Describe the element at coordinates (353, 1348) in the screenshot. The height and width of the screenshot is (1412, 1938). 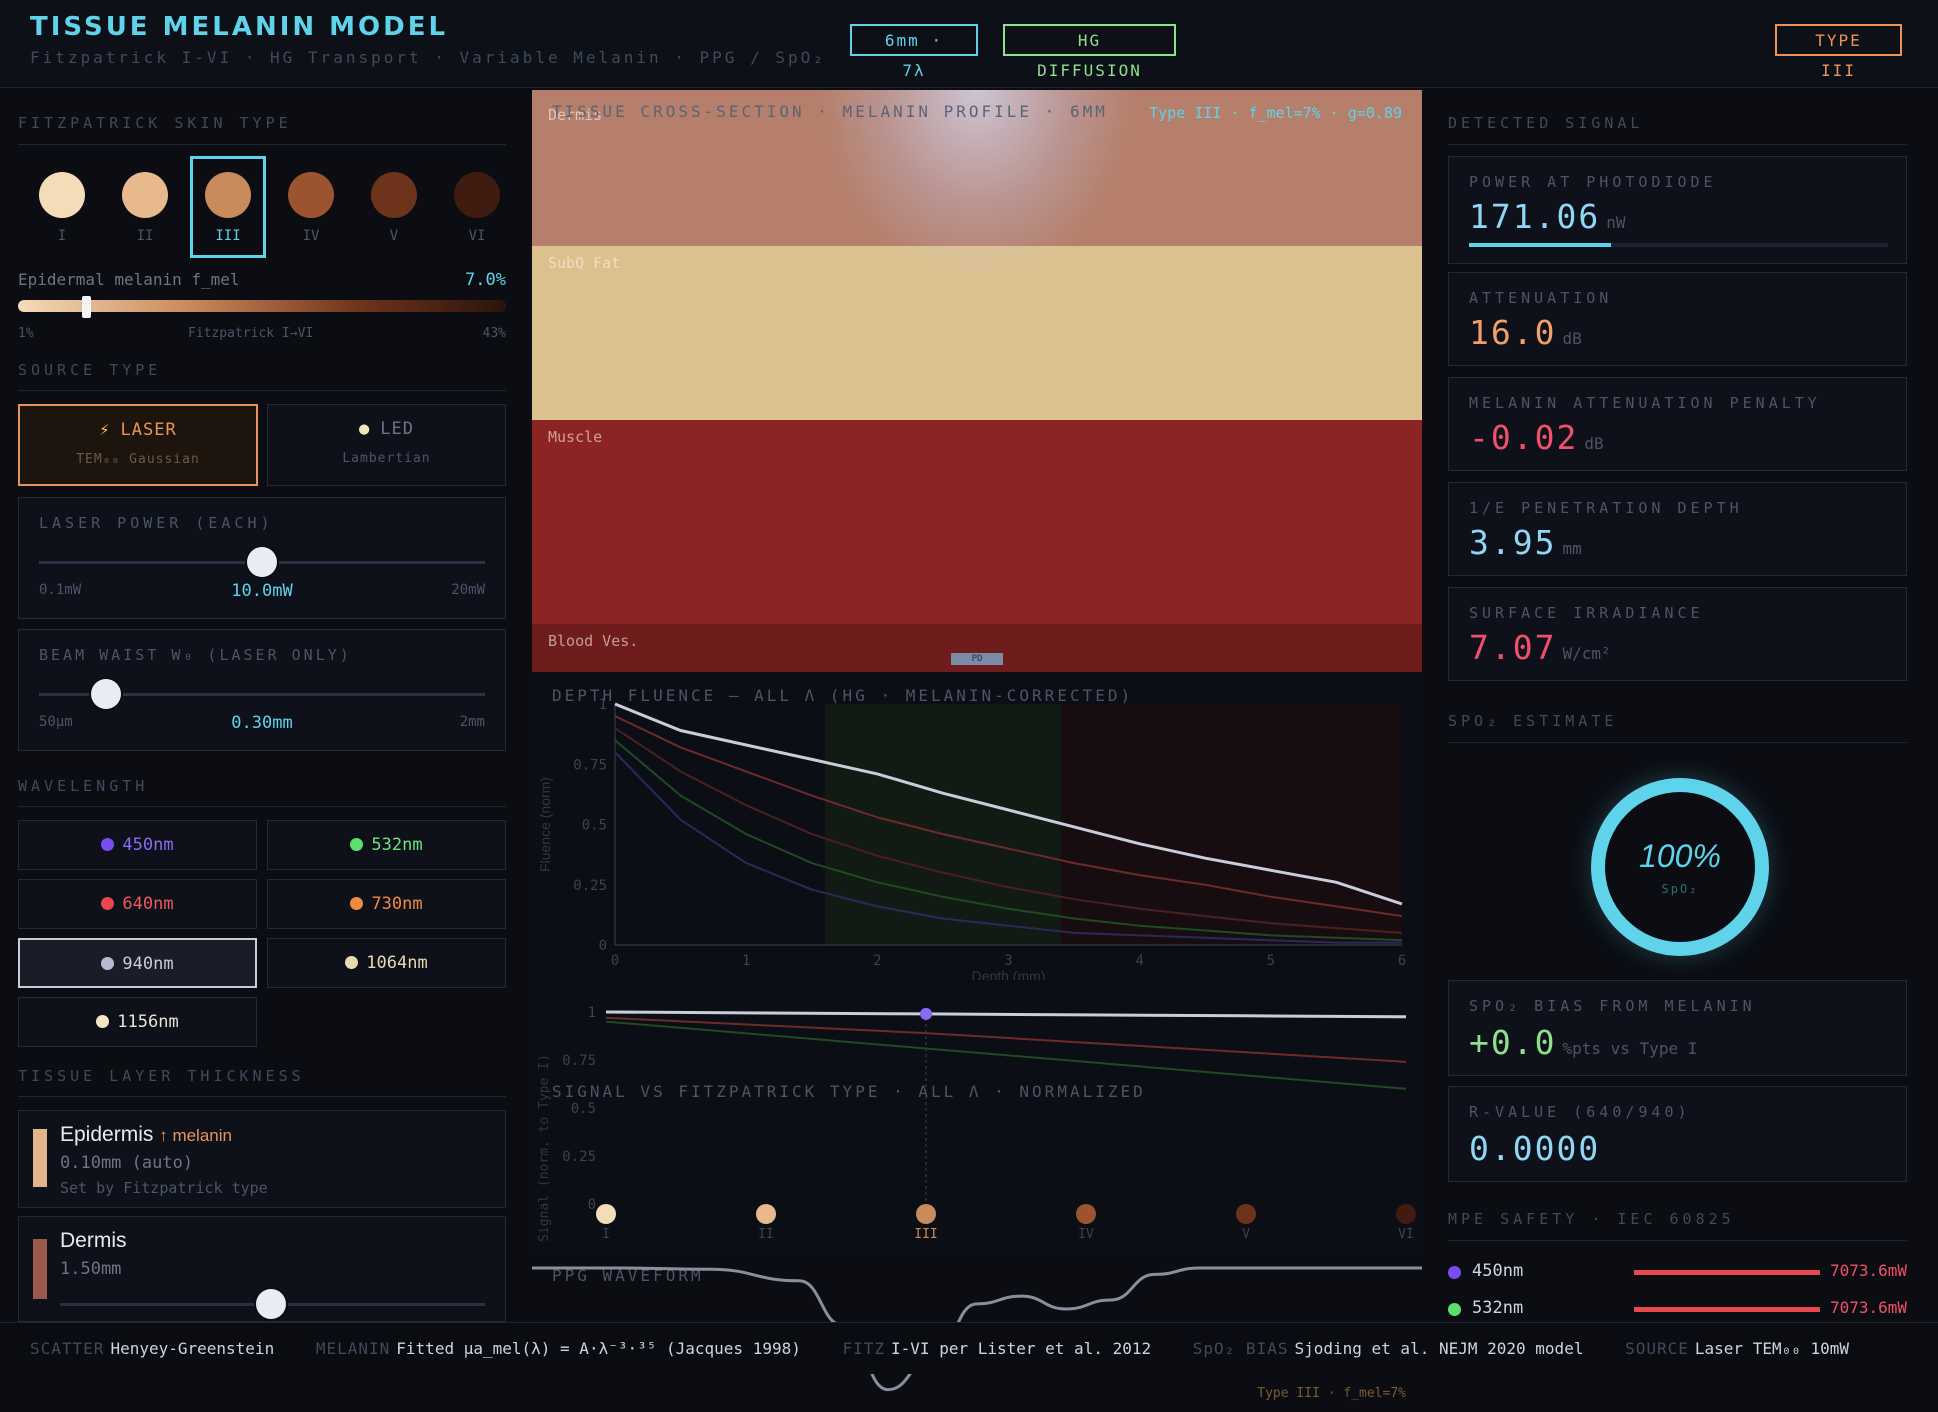
I see `footer-melanin-key: MELANIN` at that location.